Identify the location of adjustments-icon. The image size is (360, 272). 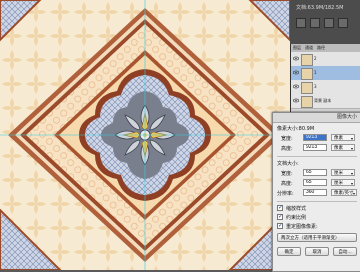
(315, 23).